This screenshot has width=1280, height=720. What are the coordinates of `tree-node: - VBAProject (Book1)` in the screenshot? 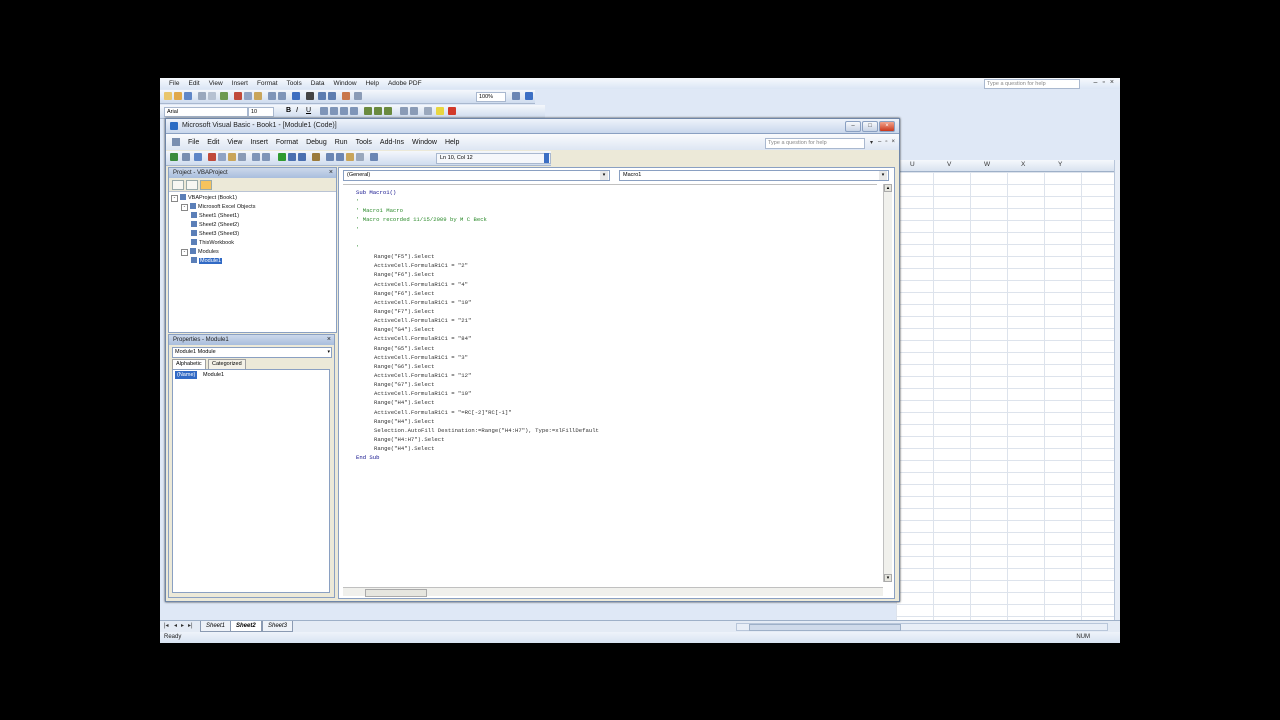 It's located at (204, 198).